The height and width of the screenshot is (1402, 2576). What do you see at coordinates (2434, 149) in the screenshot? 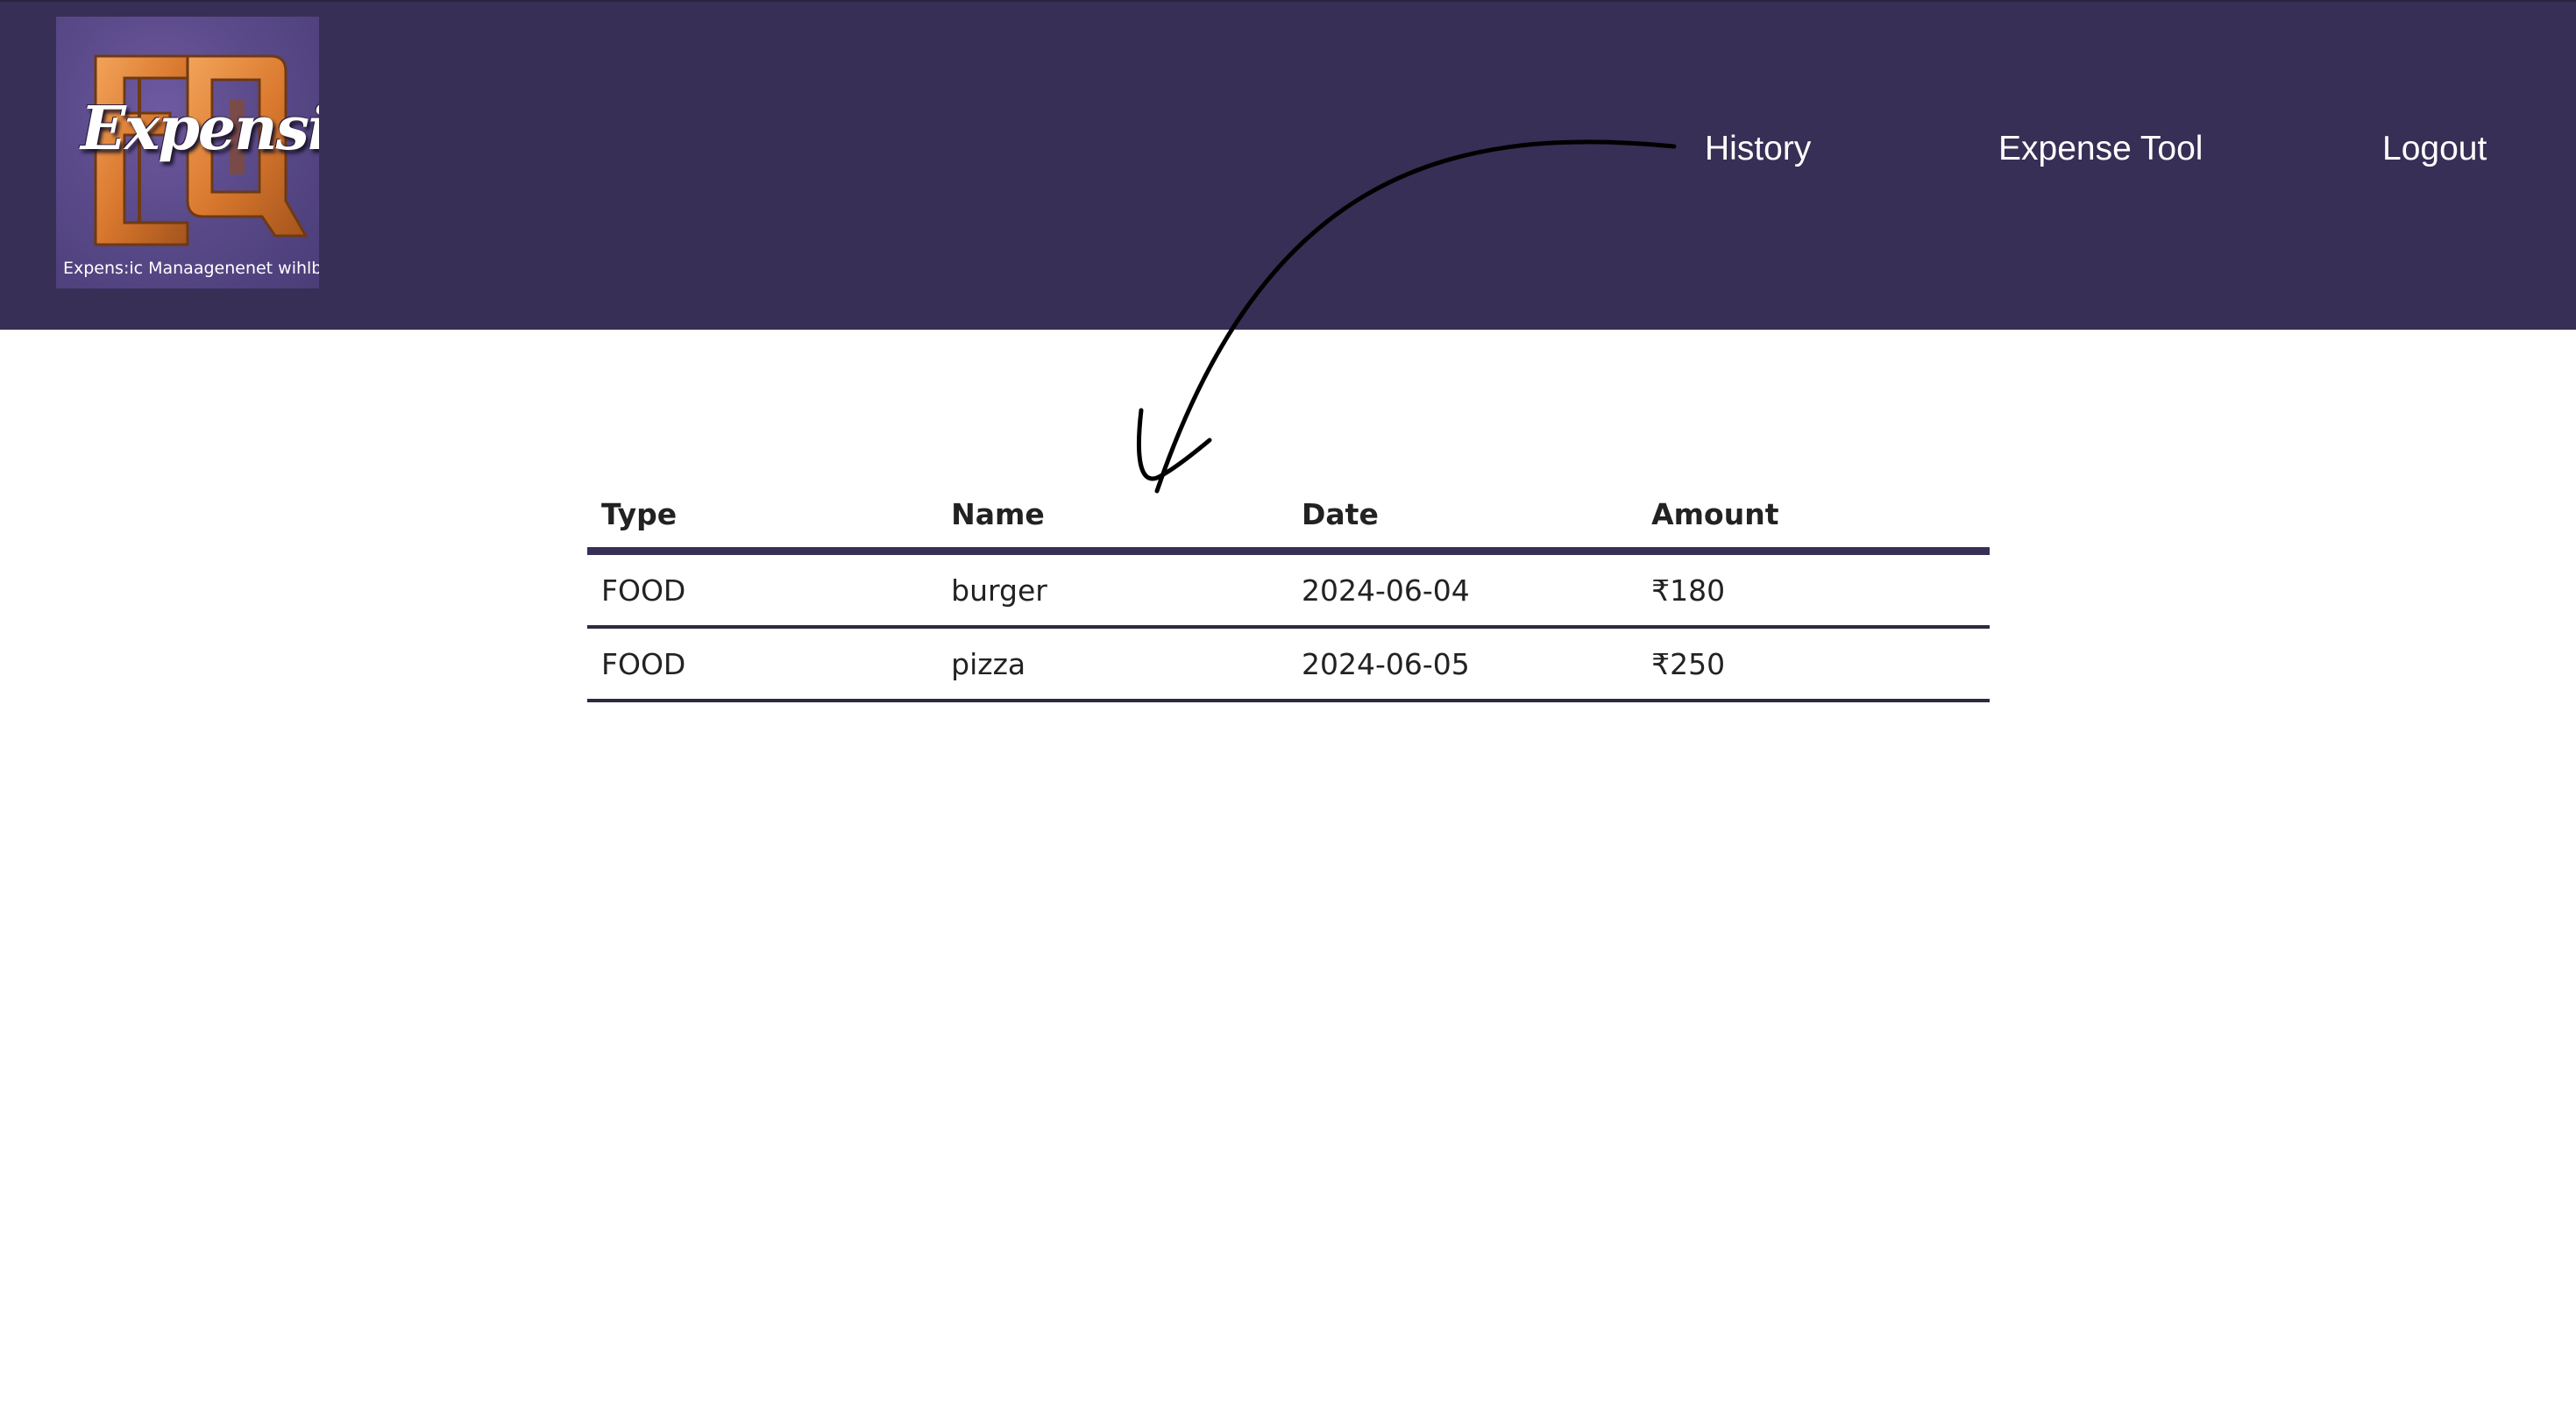
I see `nav-logout-link: Logout` at bounding box center [2434, 149].